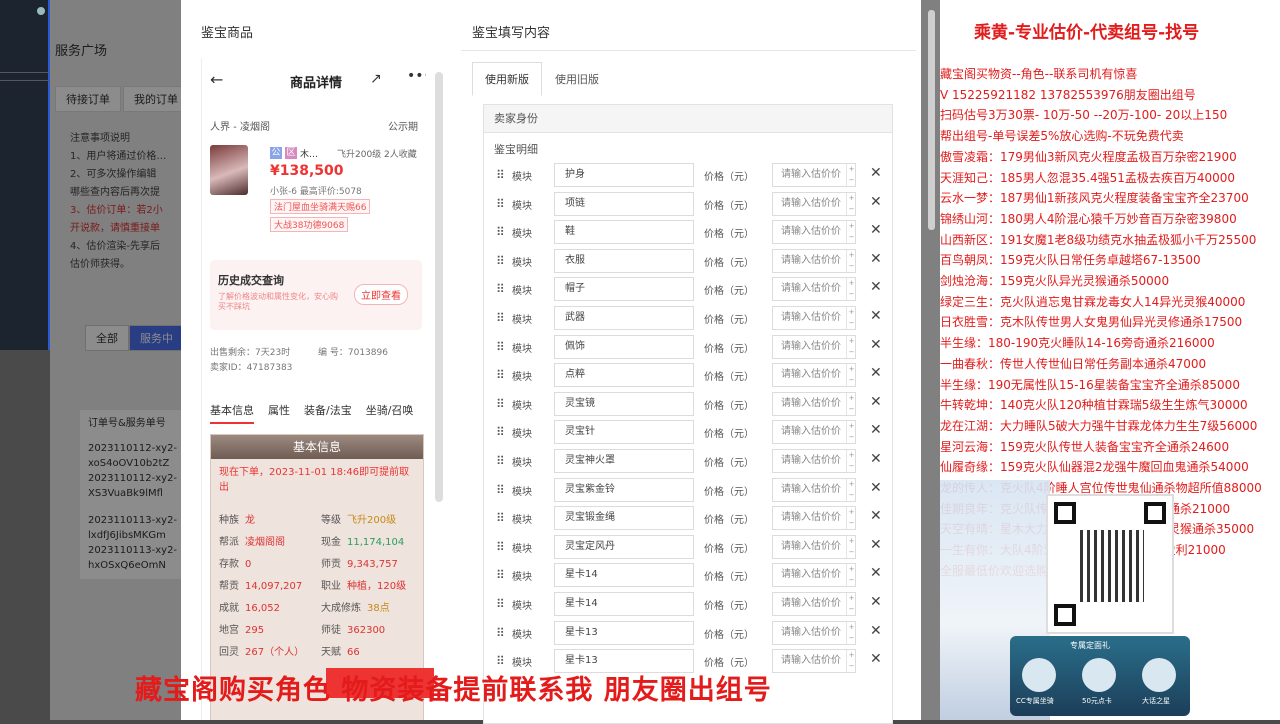 The width and height of the screenshot is (1280, 724). I want to click on module-name-field: 武器, so click(624, 318).